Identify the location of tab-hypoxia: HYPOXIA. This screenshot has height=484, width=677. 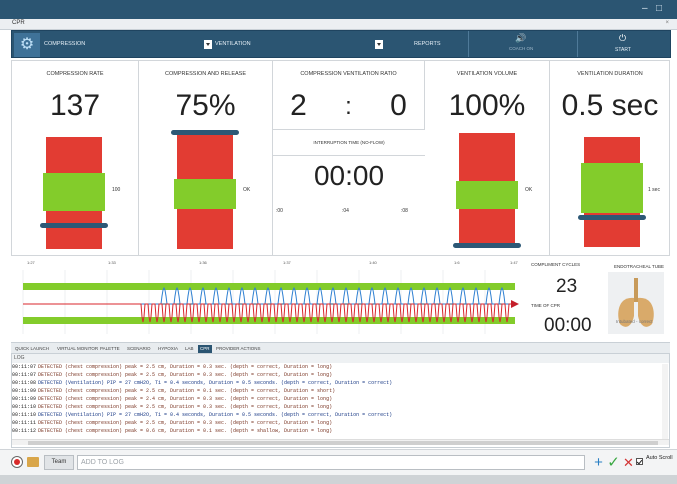
(168, 349).